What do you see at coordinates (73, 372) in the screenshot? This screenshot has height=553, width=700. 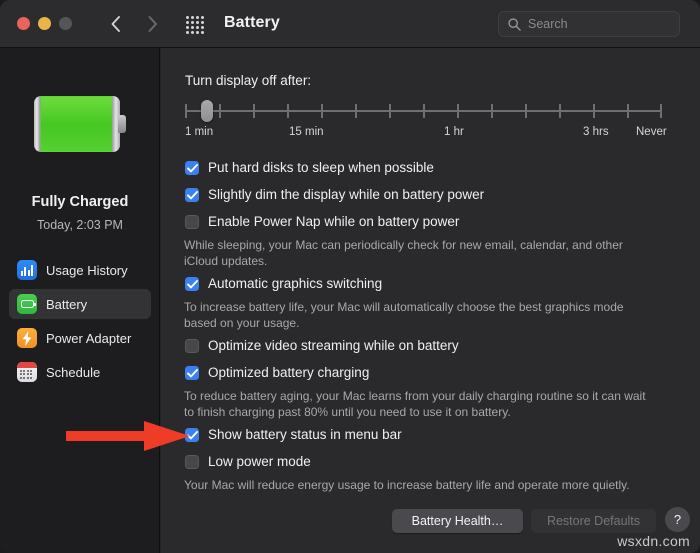 I see `sidebar-item-label: Schedule` at bounding box center [73, 372].